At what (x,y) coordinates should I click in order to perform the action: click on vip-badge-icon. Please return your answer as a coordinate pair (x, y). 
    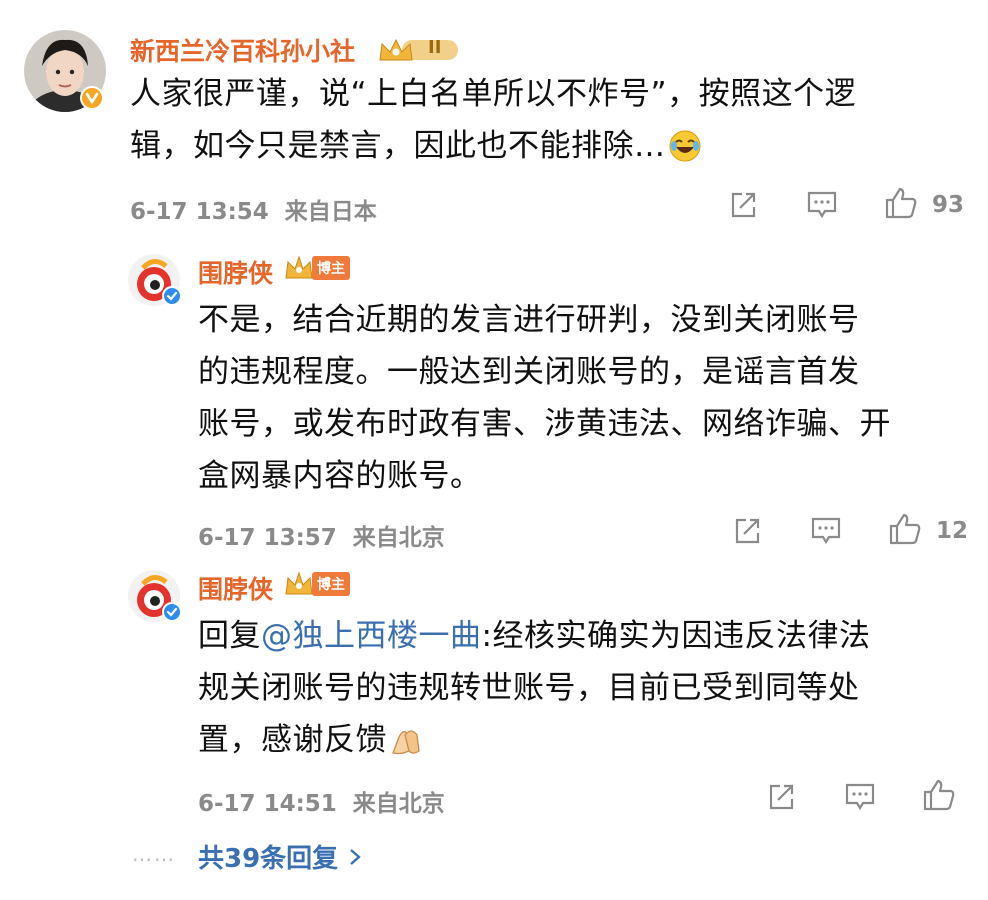
    Looking at the image, I should click on (418, 49).